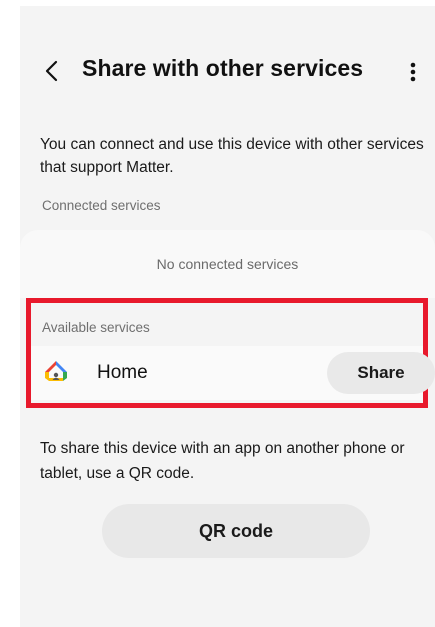  What do you see at coordinates (223, 68) in the screenshot?
I see `page-title: Share with other services` at bounding box center [223, 68].